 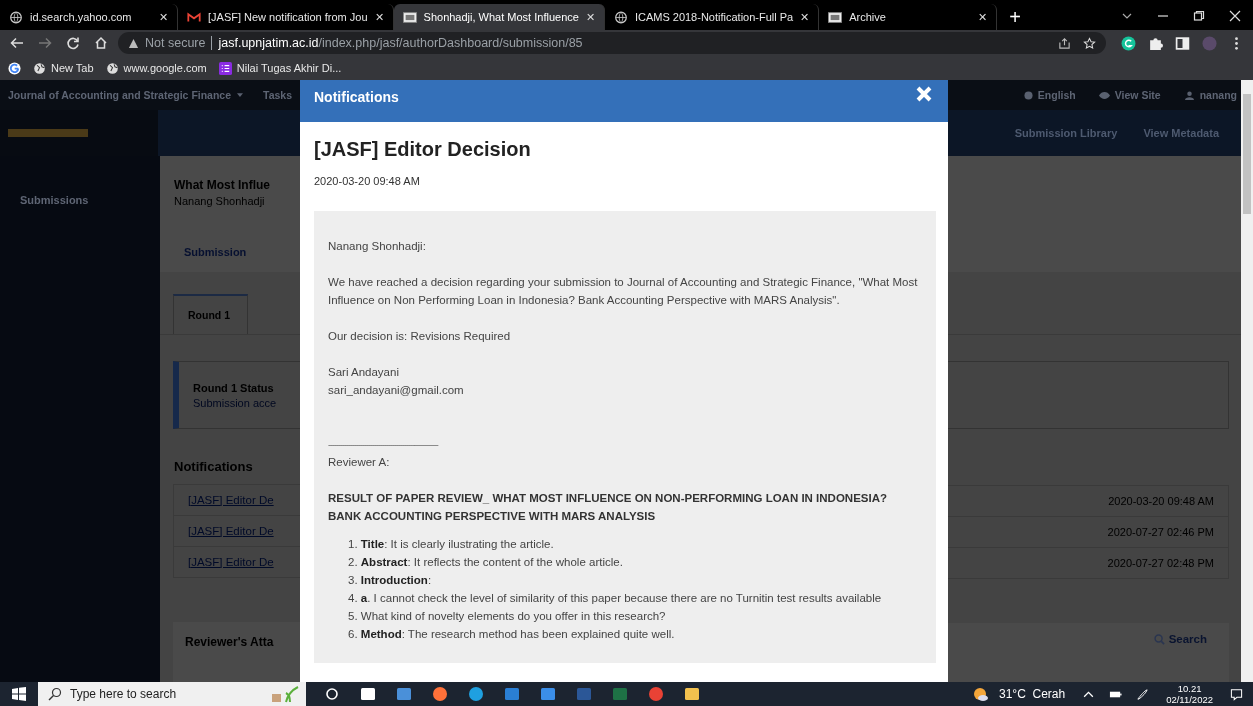 I want to click on bookmark-link: New Tab, so click(x=63, y=68).